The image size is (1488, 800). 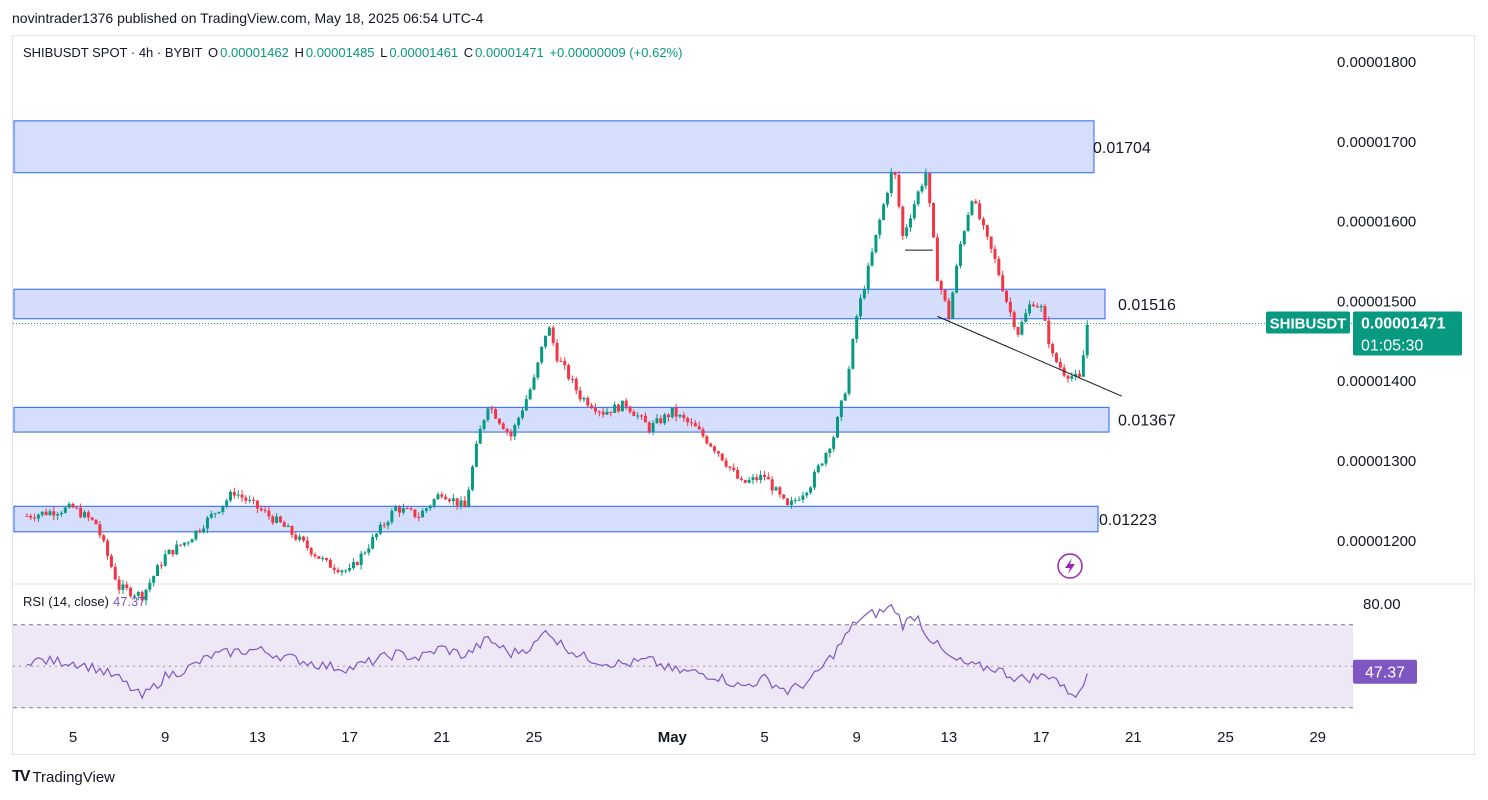 What do you see at coordinates (1376, 541) in the screenshot?
I see `price-tick: 0.00001200` at bounding box center [1376, 541].